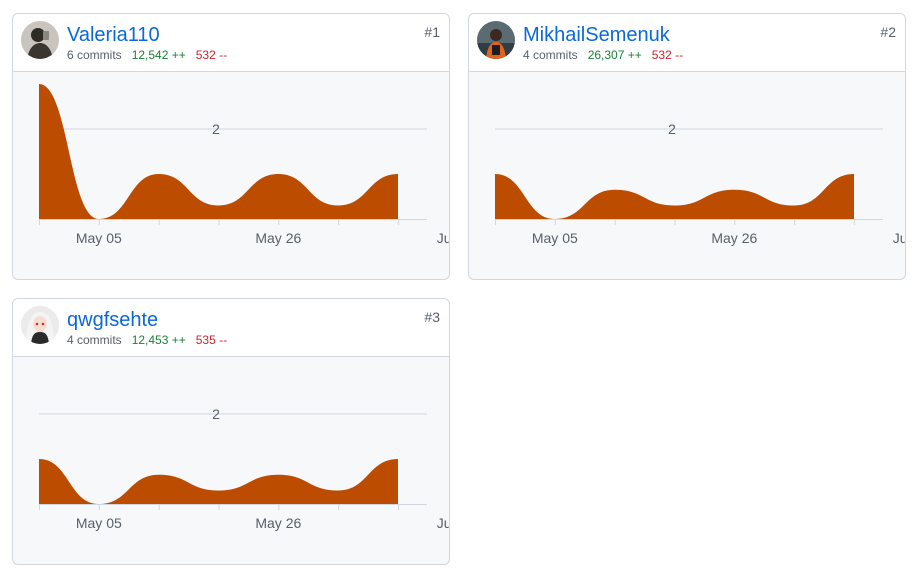 This screenshot has height=583, width=919. Describe the element at coordinates (113, 35) in the screenshot. I see `contributor-username: Valeria110` at that location.